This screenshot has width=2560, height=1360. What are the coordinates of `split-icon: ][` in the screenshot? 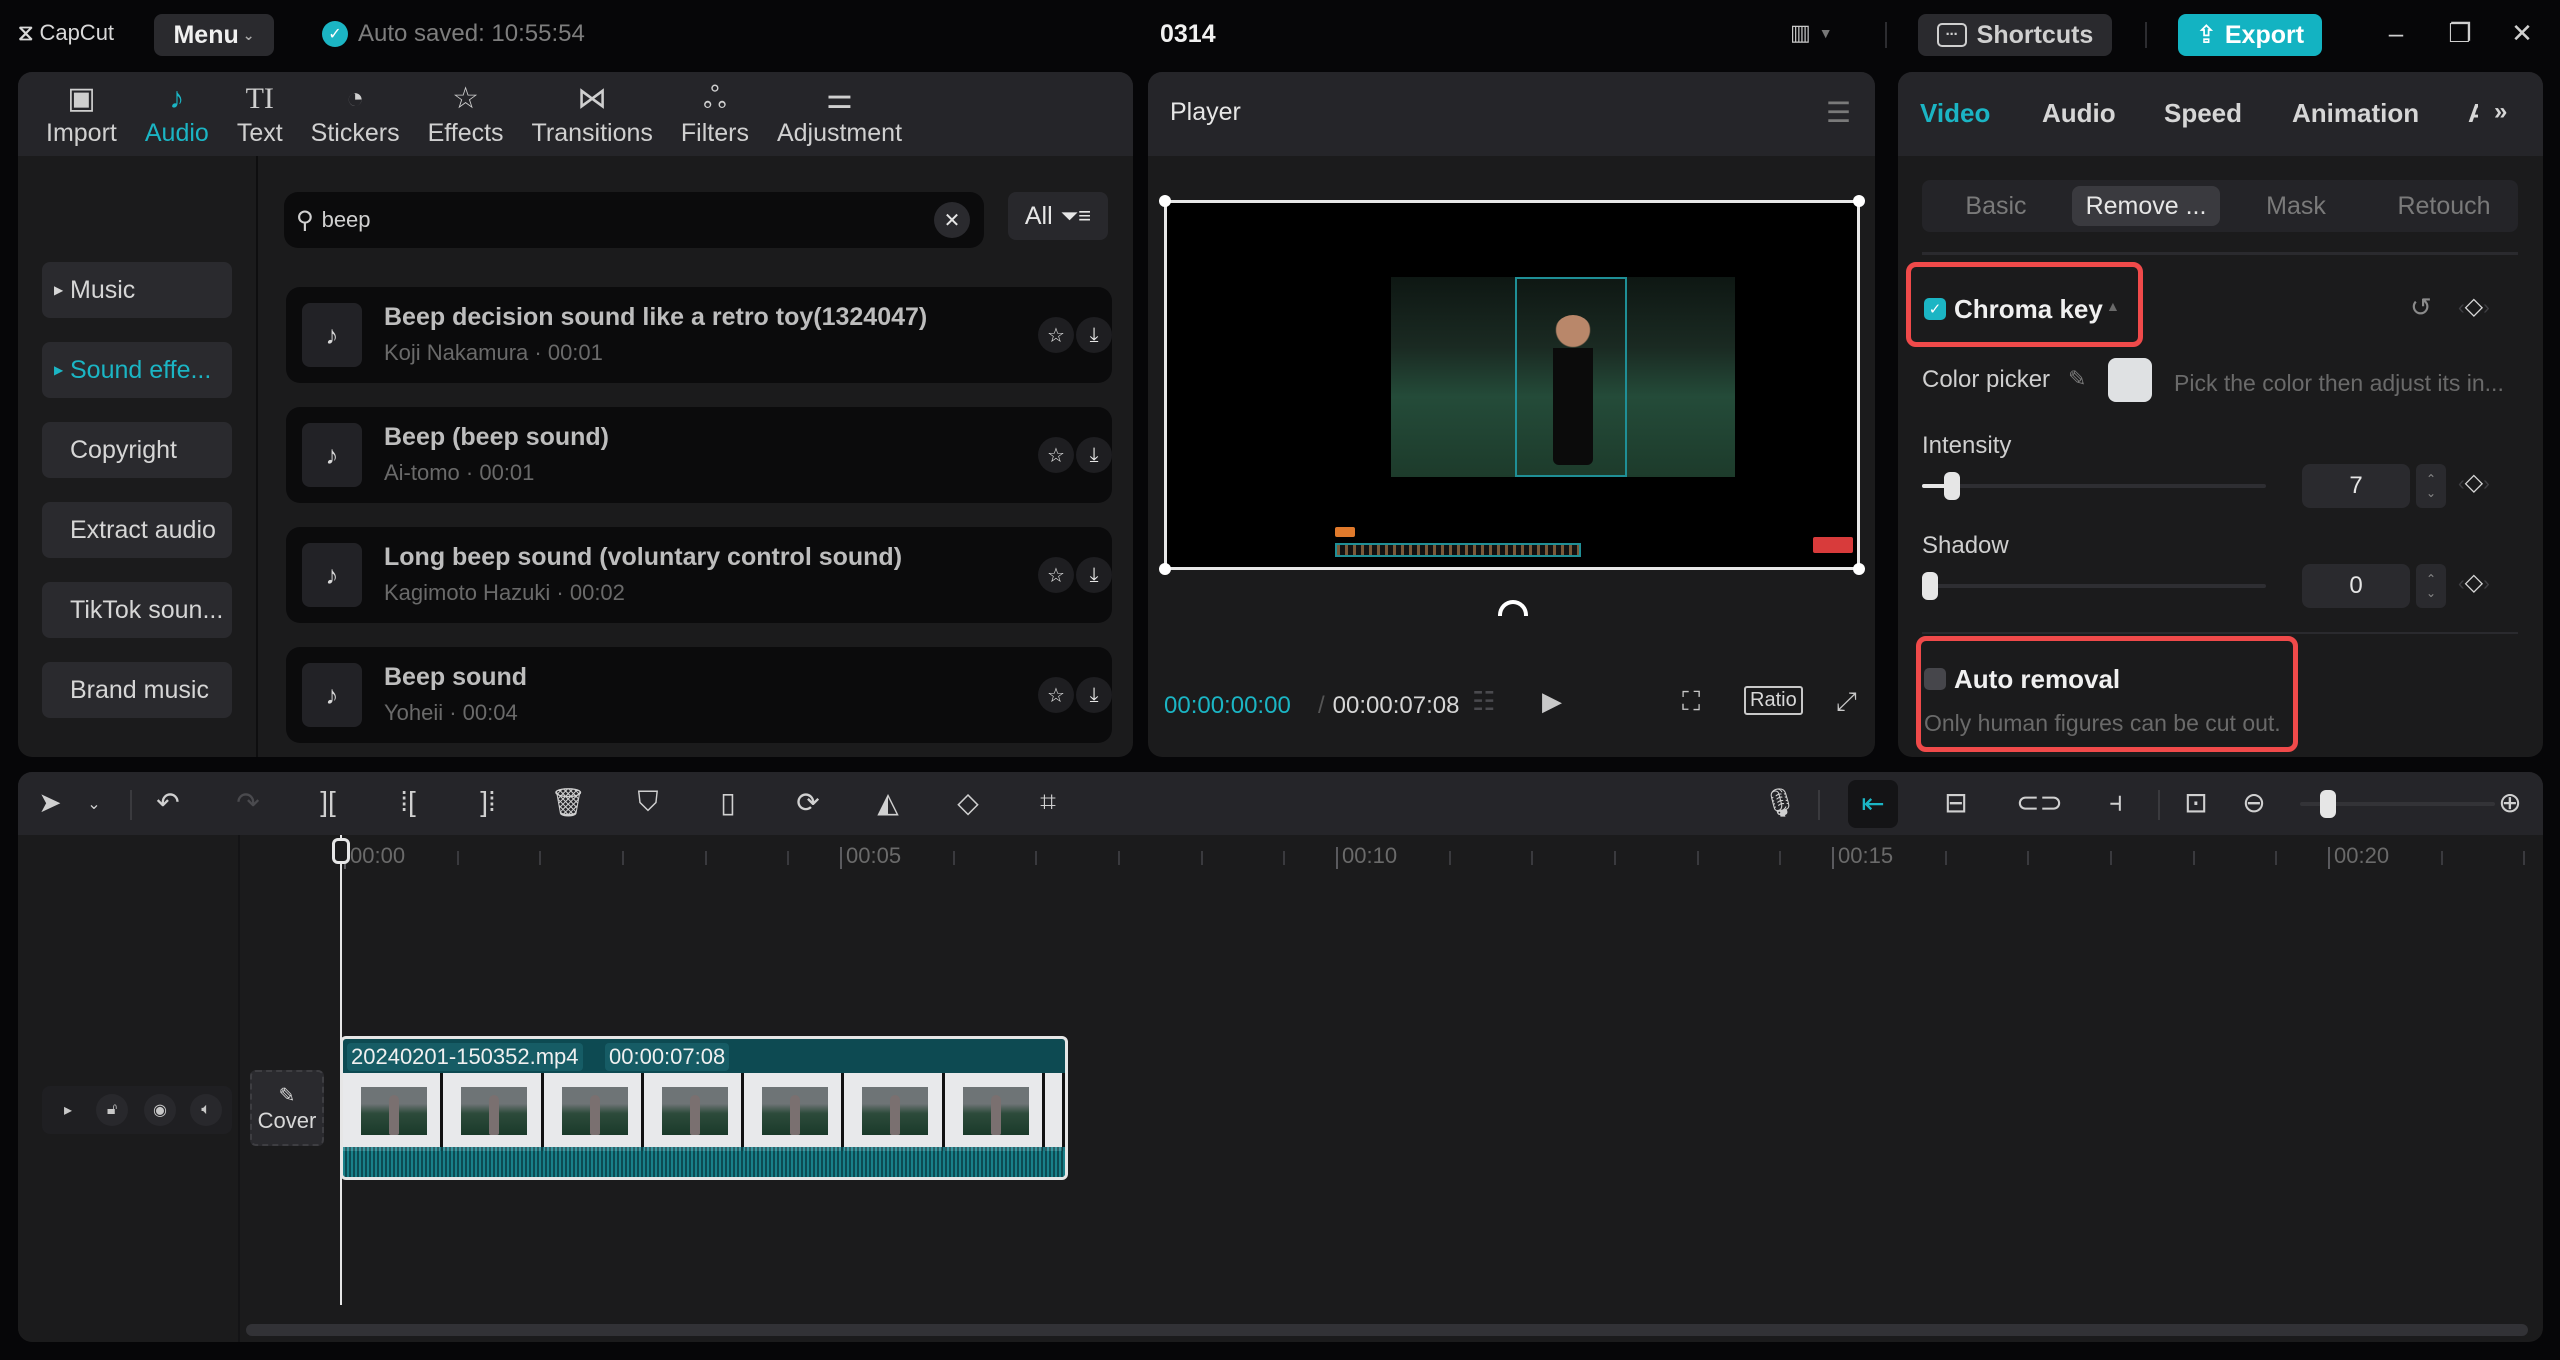 It's located at (328, 802).